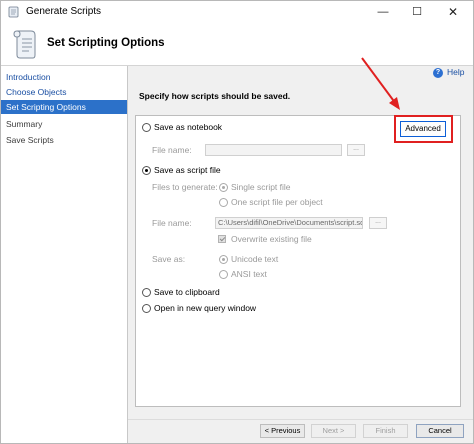 Image resolution: width=474 pixels, height=444 pixels. Describe the element at coordinates (24, 44) in the screenshot. I see `scroll-icon` at that location.